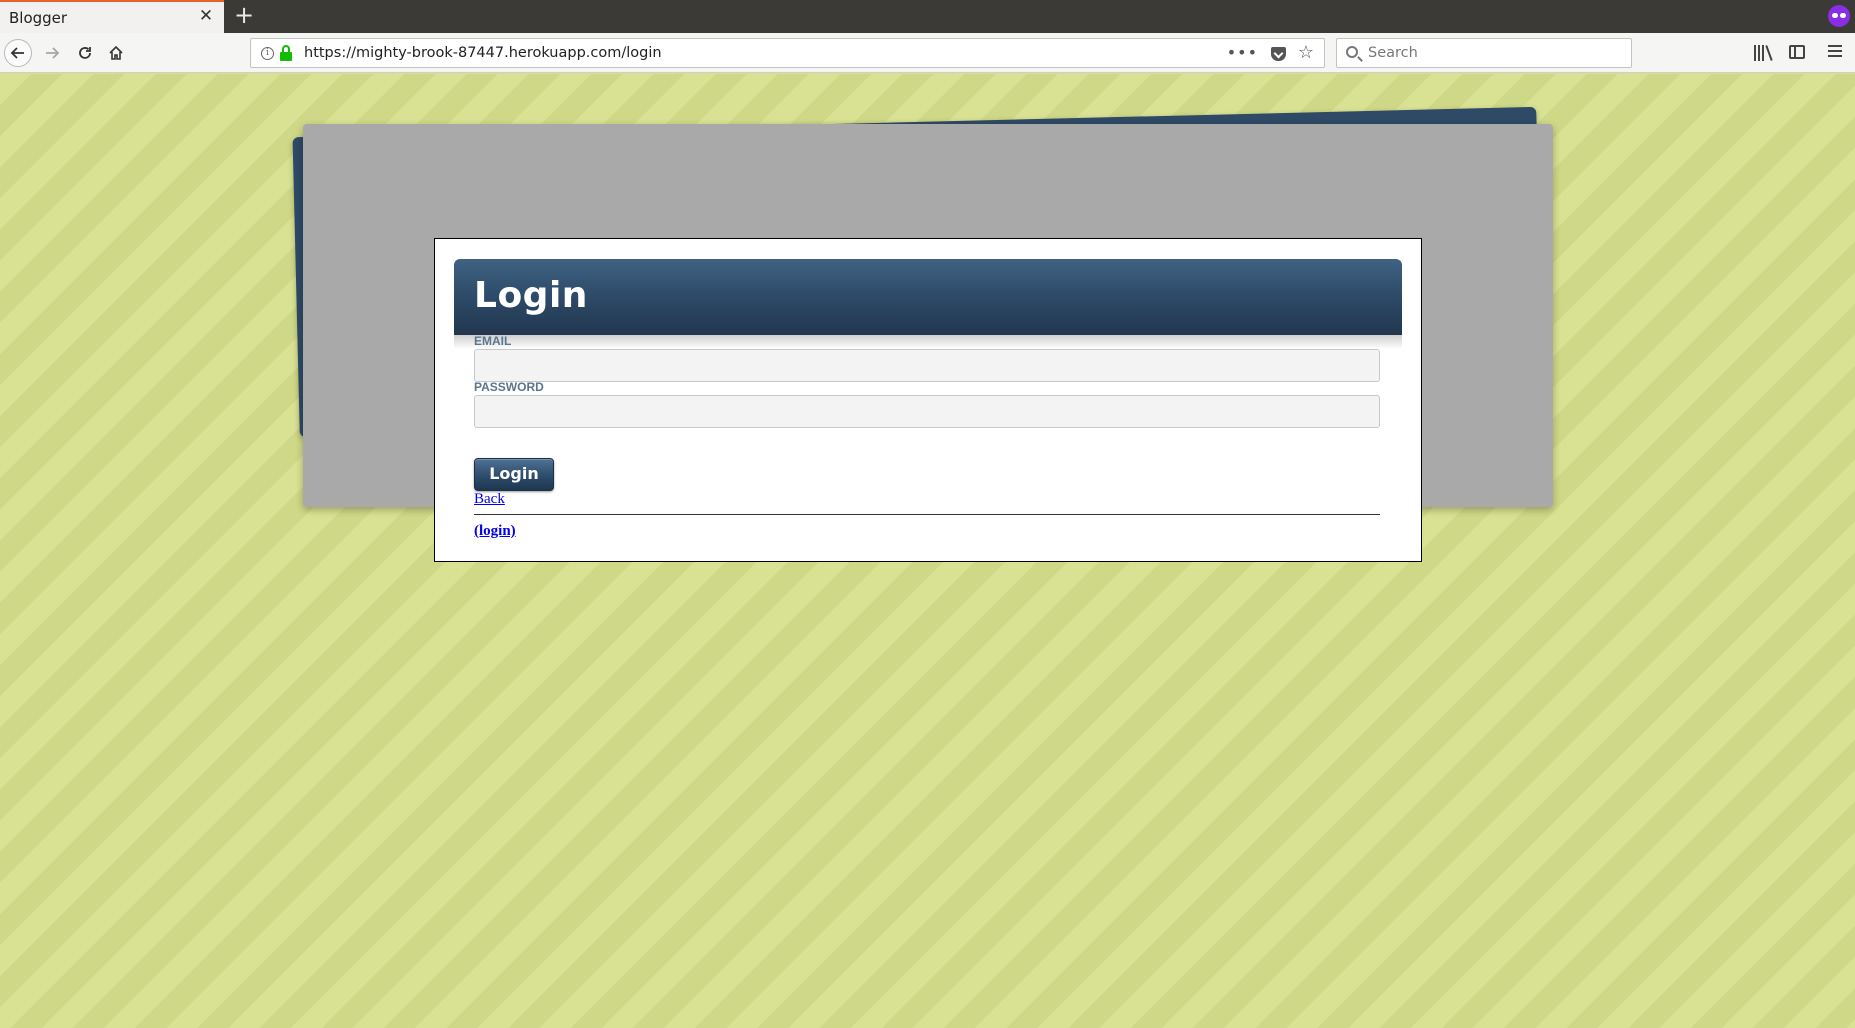 The image size is (1855, 1028). Describe the element at coordinates (495, 531) in the screenshot. I see `login-link: (login)` at that location.